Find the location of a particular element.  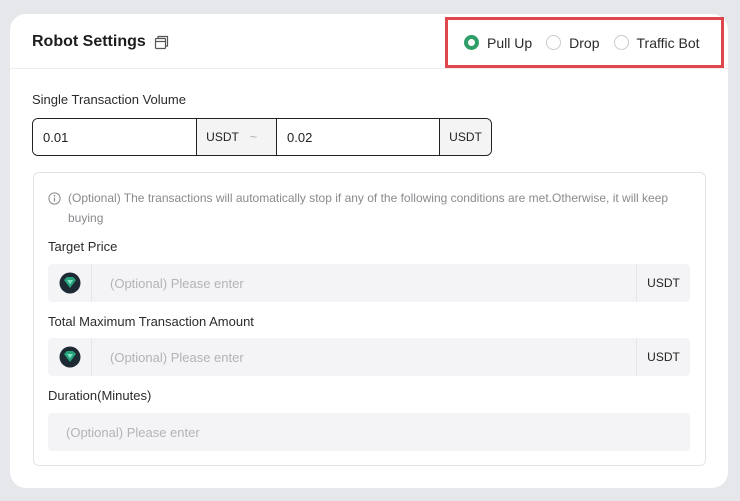

target-price-field: USDT is located at coordinates (369, 283).